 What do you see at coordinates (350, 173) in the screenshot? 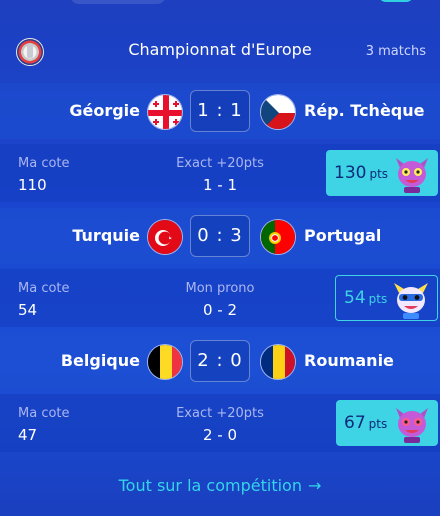
I see `points-value: 130` at bounding box center [350, 173].